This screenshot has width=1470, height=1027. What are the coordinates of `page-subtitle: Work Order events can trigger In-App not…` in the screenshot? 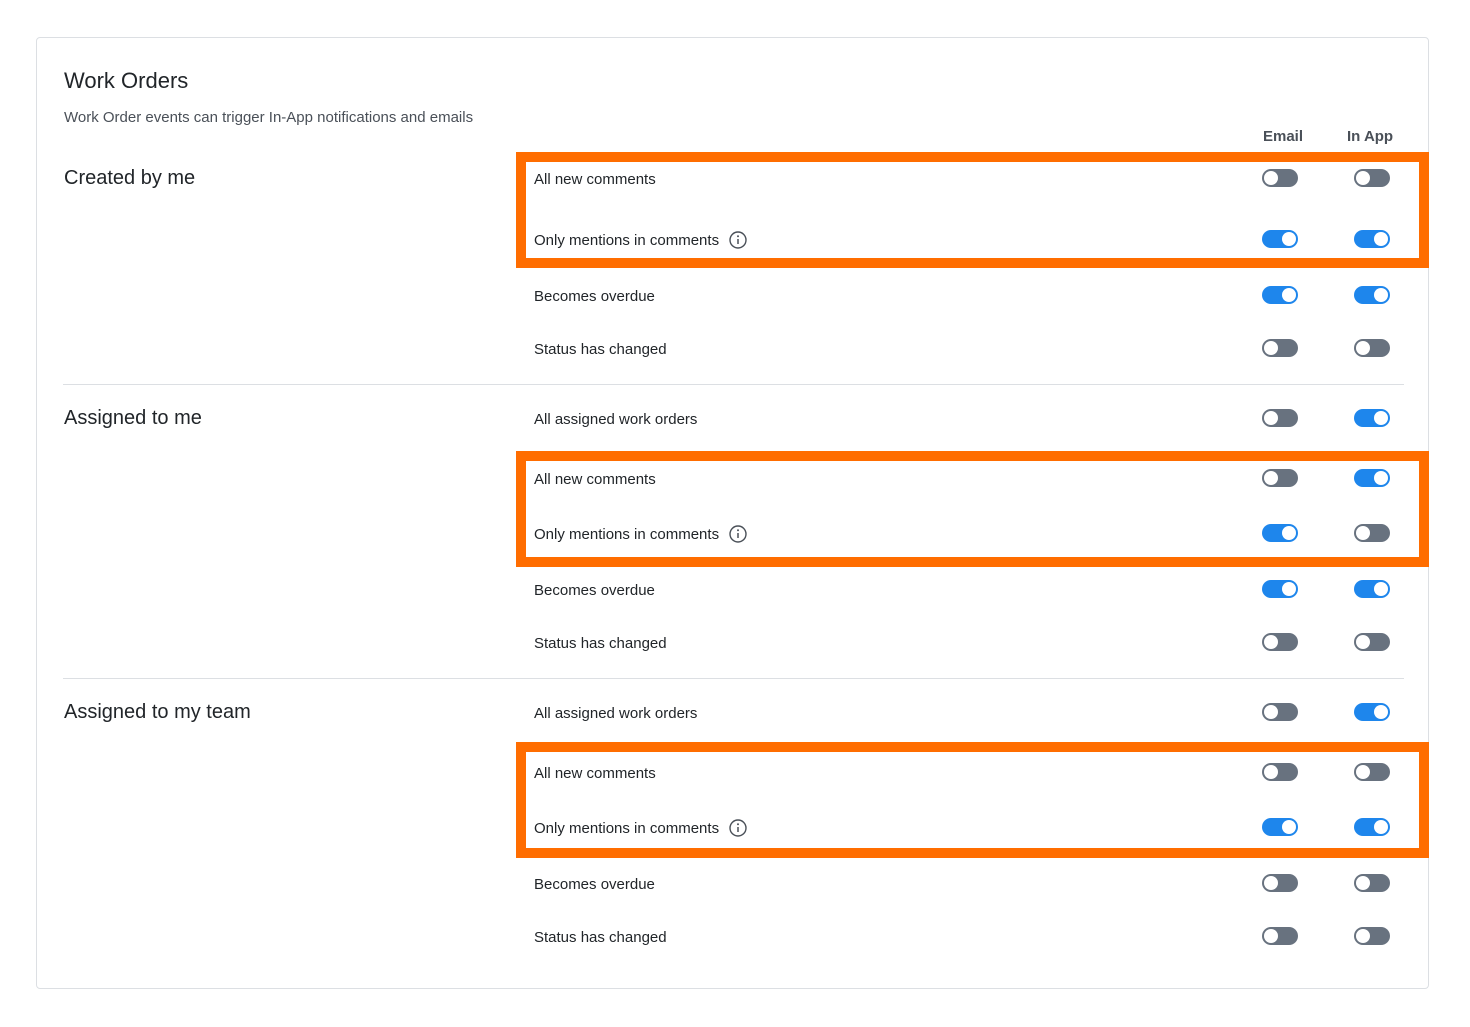 It's located at (269, 117).